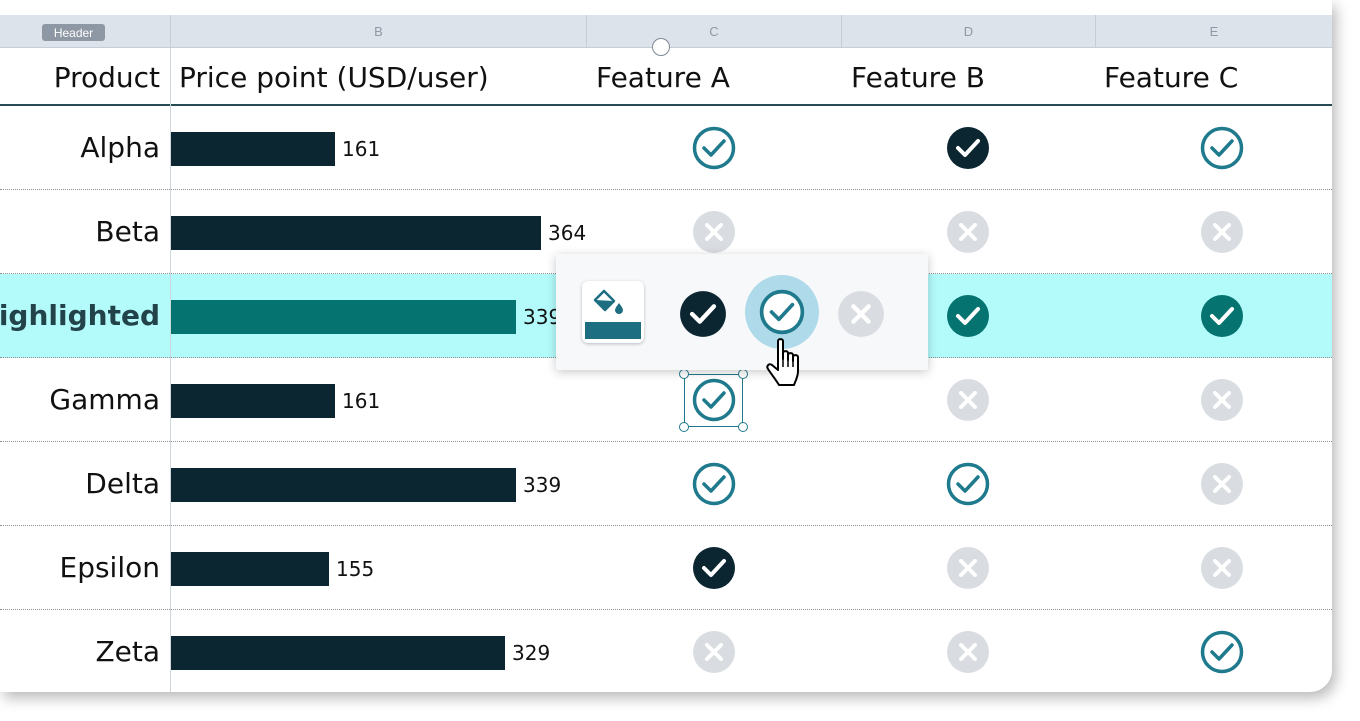 This screenshot has height=721, width=1360. Describe the element at coordinates (742, 312) in the screenshot. I see `icon-picker-popup` at that location.